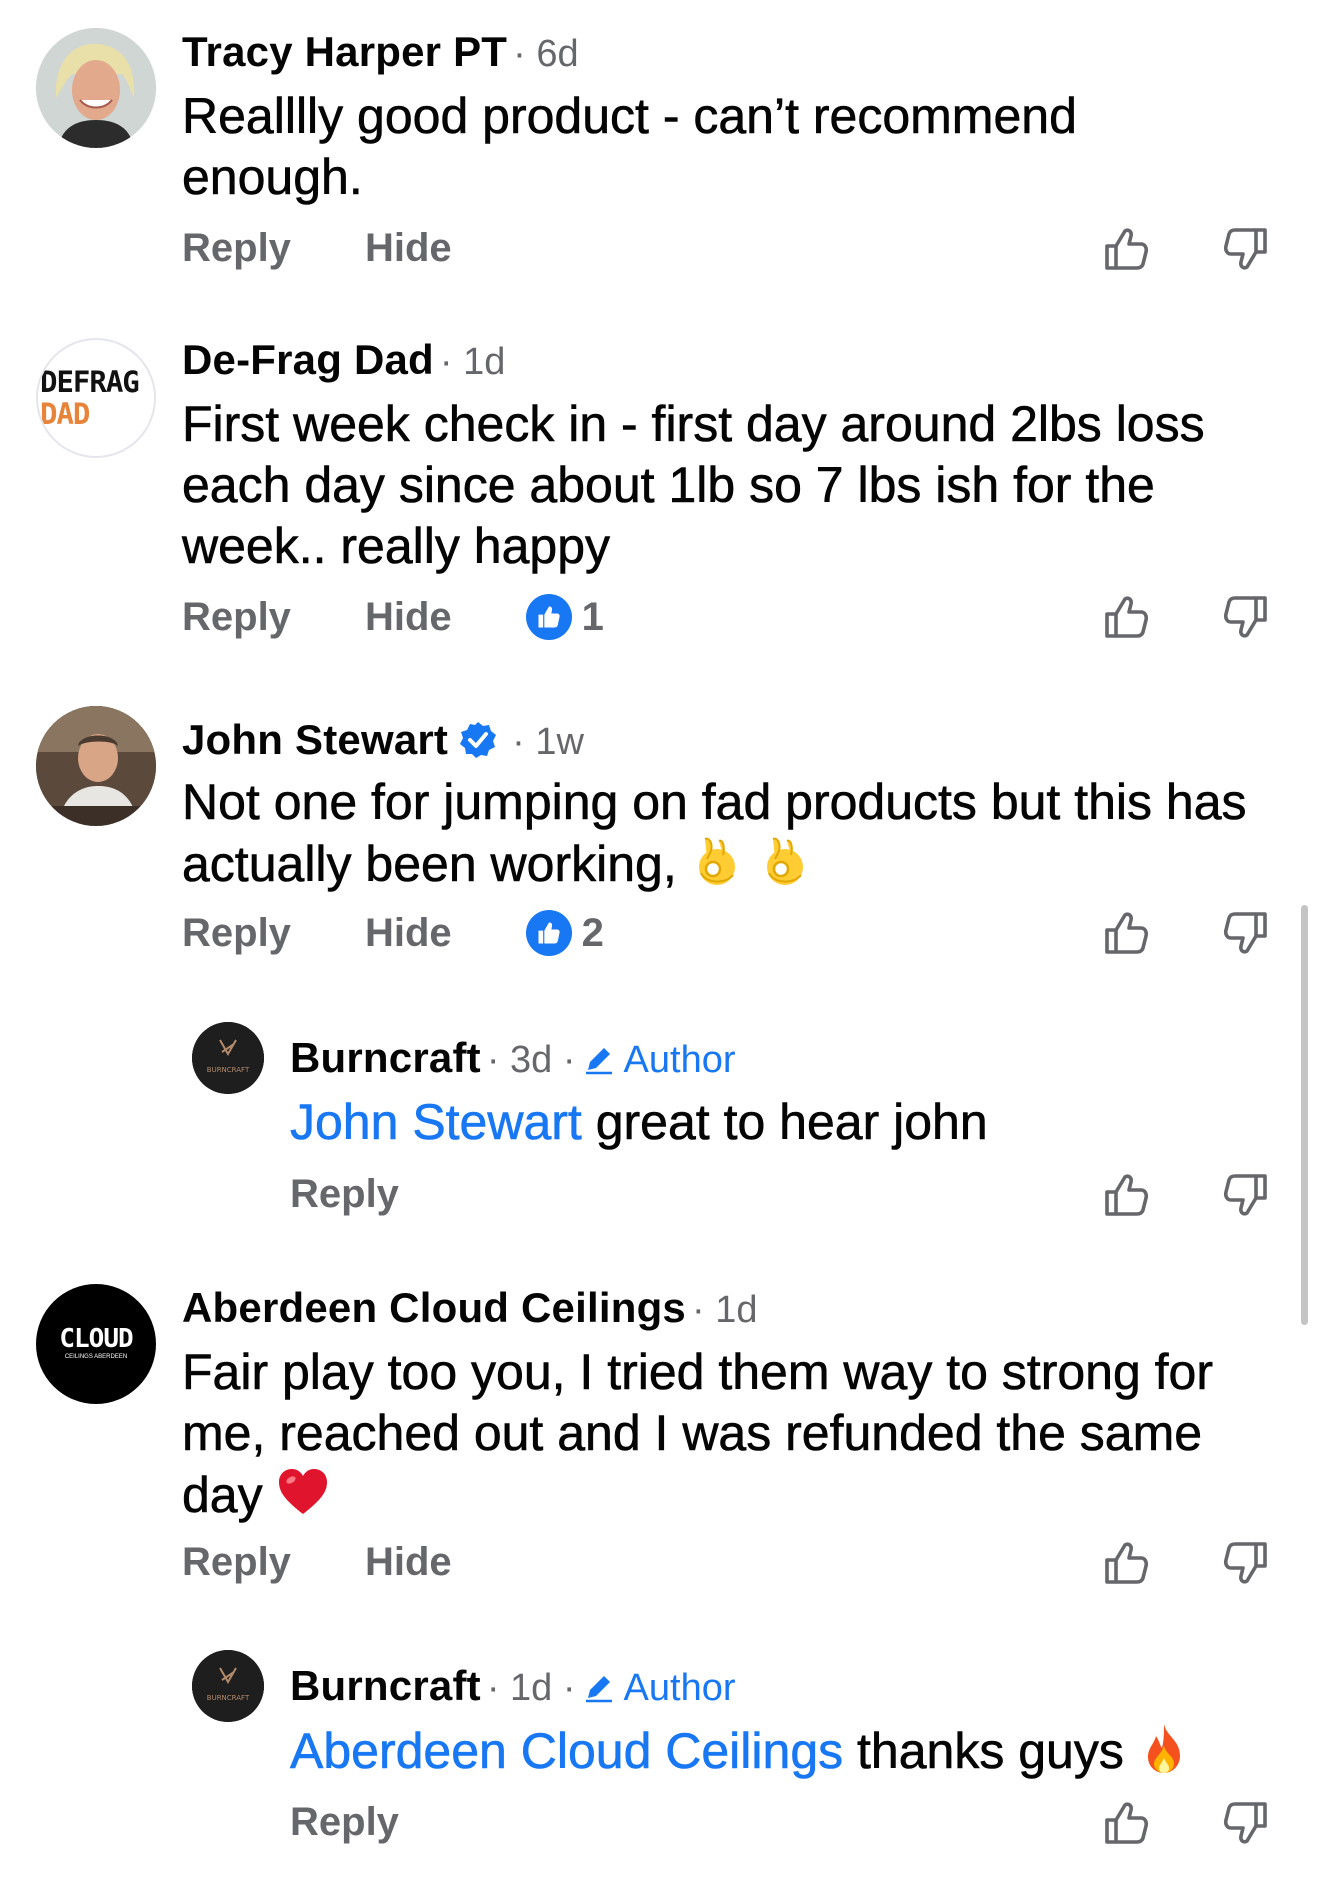  Describe the element at coordinates (90, 382) in the screenshot. I see `avatar-logo-line1: DEFRAG` at that location.